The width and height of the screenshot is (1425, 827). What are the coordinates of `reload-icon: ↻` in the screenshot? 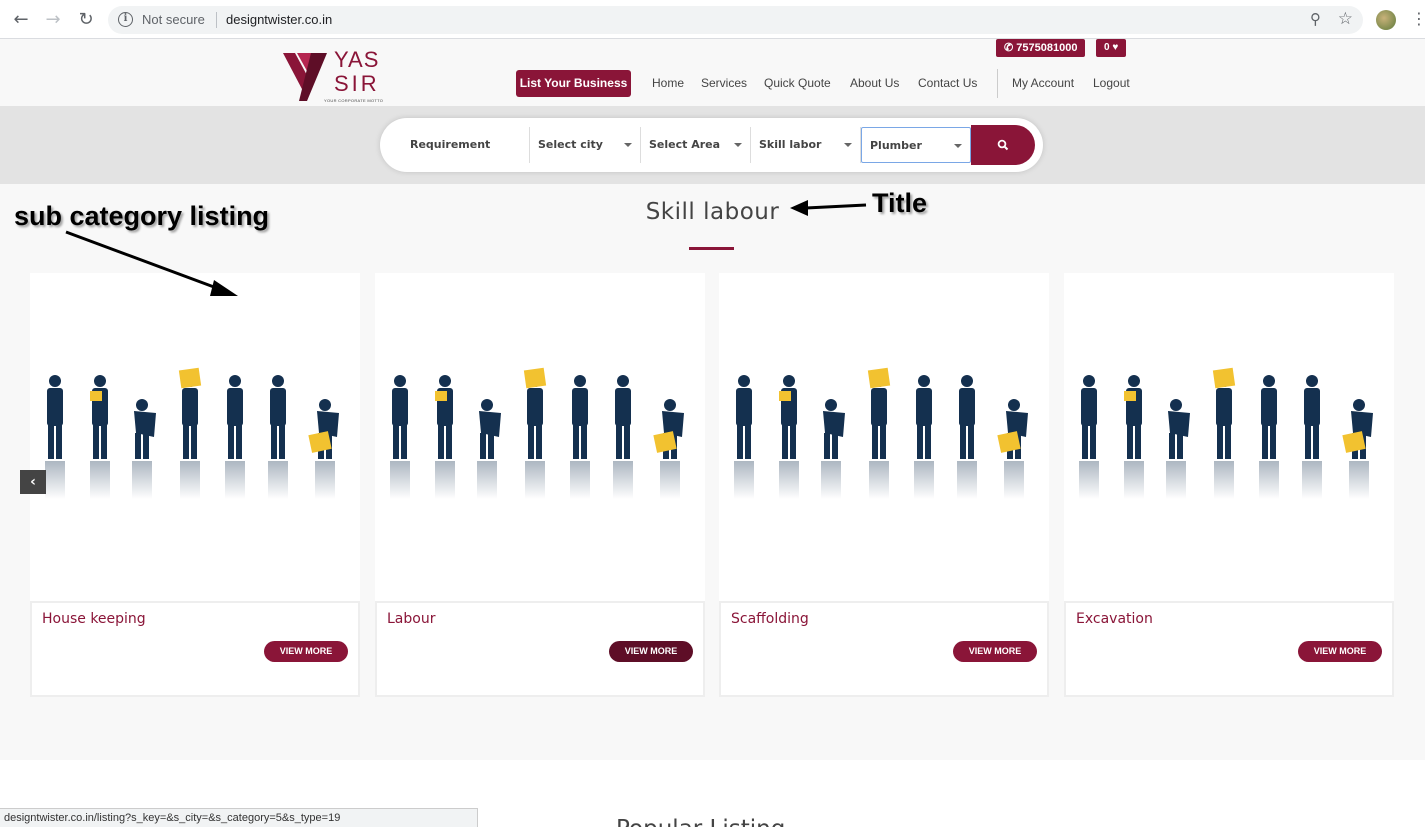 It's located at (86, 20).